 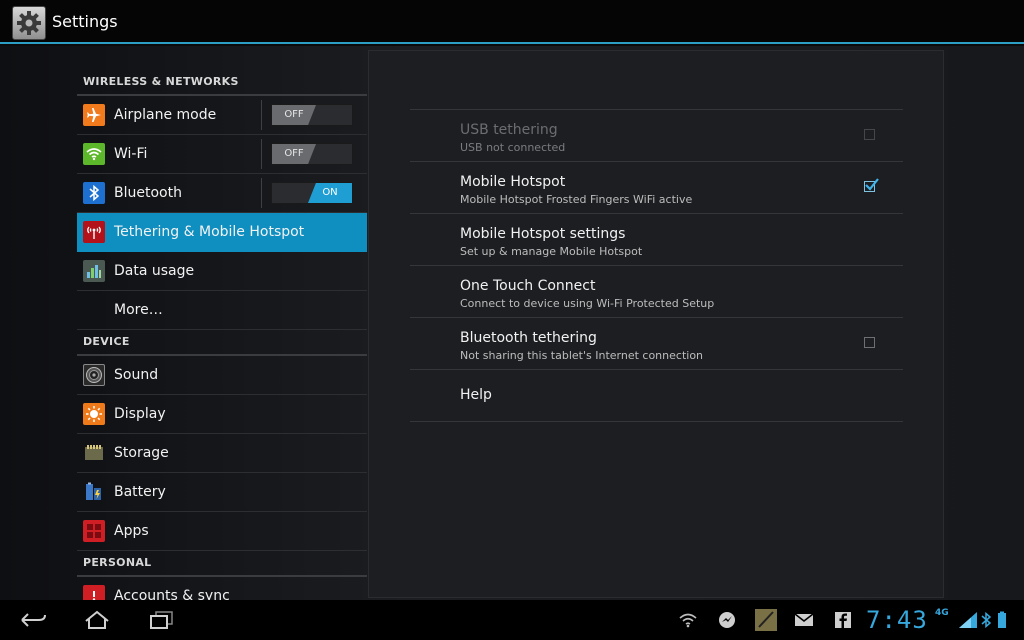 I want to click on section-header-device: DEVICE, so click(x=222, y=343).